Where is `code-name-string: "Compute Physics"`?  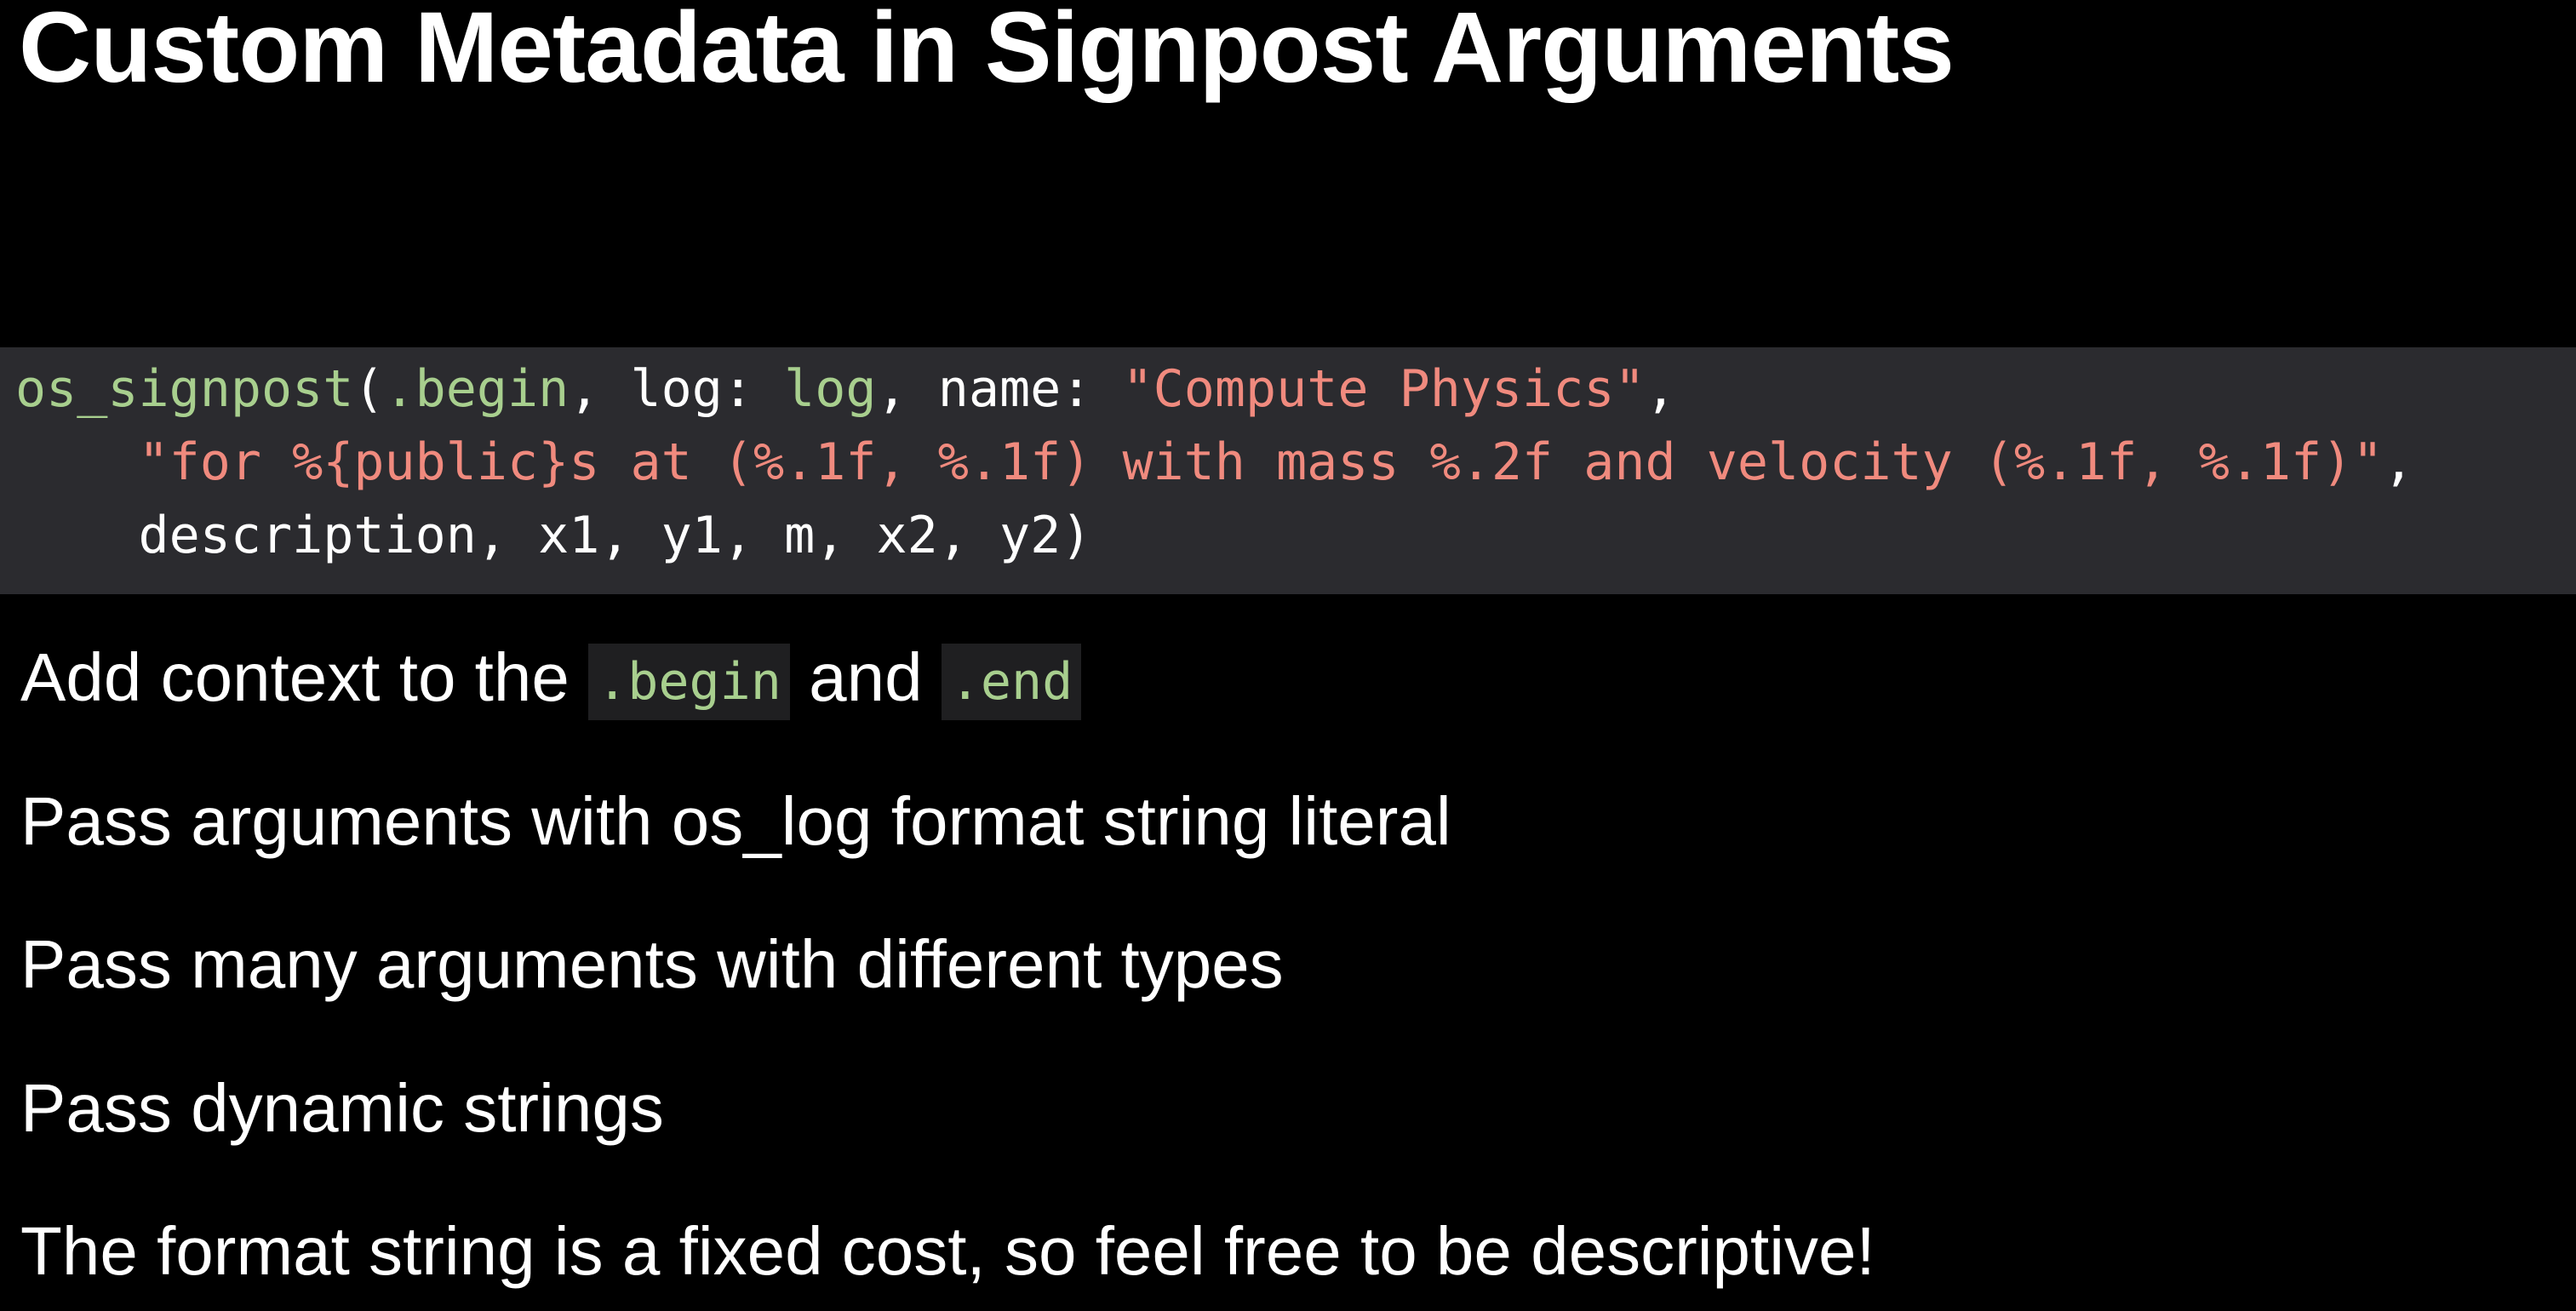
code-name-string: "Compute Physics" is located at coordinates (1384, 389).